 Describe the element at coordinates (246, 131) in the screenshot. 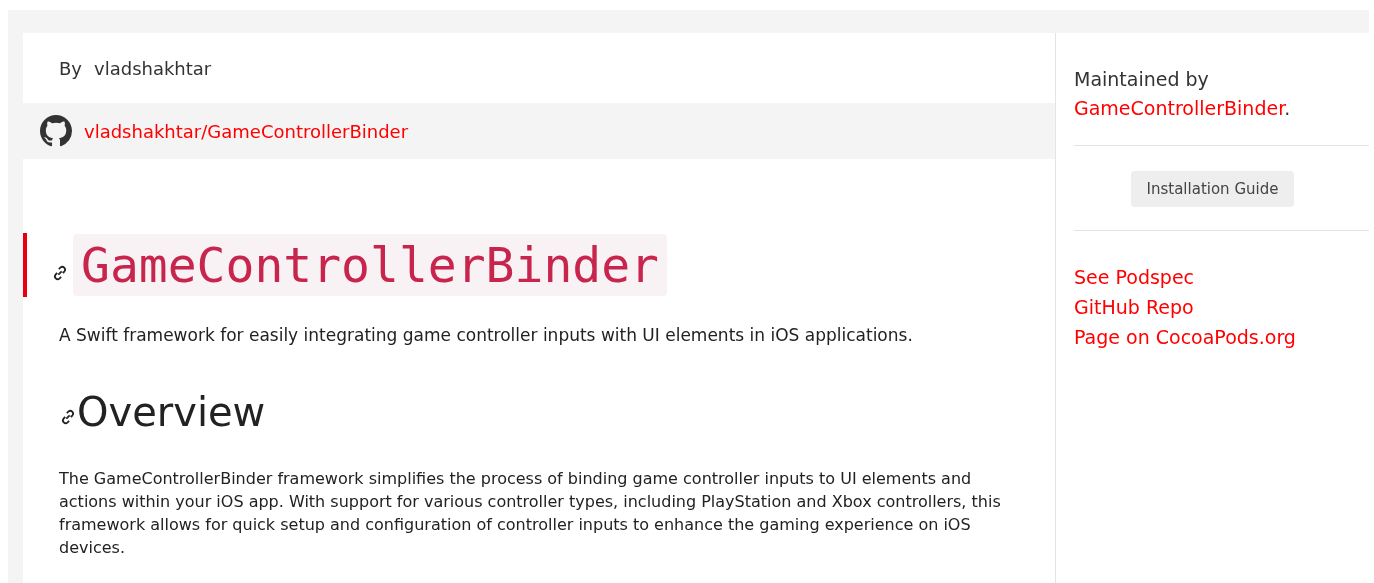

I see `repo-link: vladshakhtar/GameControllerBinder` at that location.